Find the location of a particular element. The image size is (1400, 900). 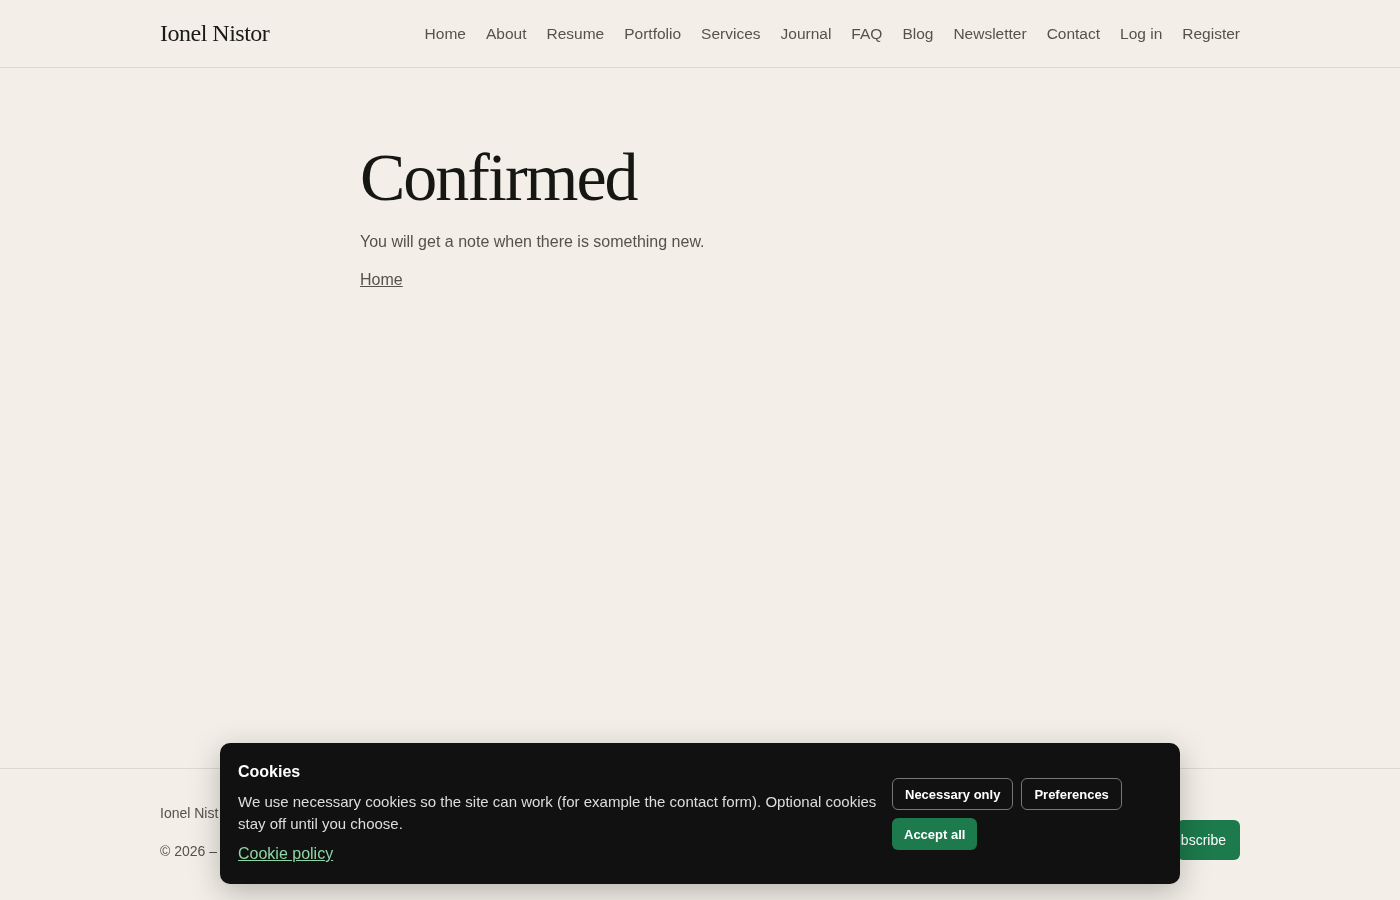

nav-link: Journal is located at coordinates (806, 33).